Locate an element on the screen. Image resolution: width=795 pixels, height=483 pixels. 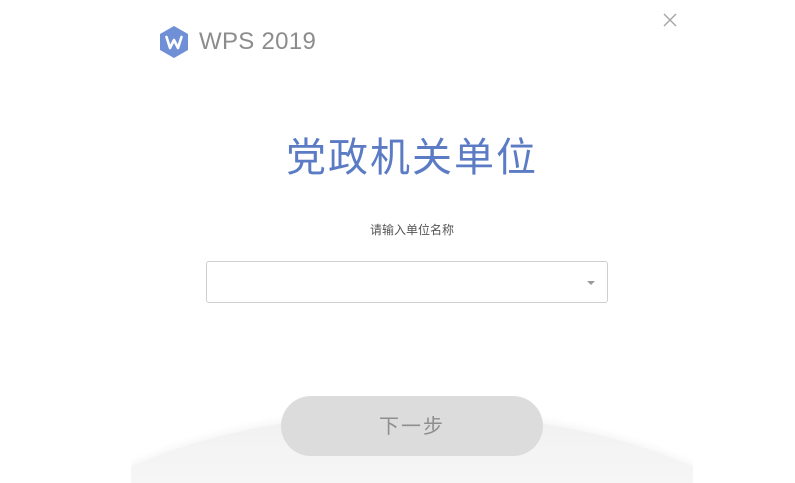
next-button: 下一步 is located at coordinates (412, 426).